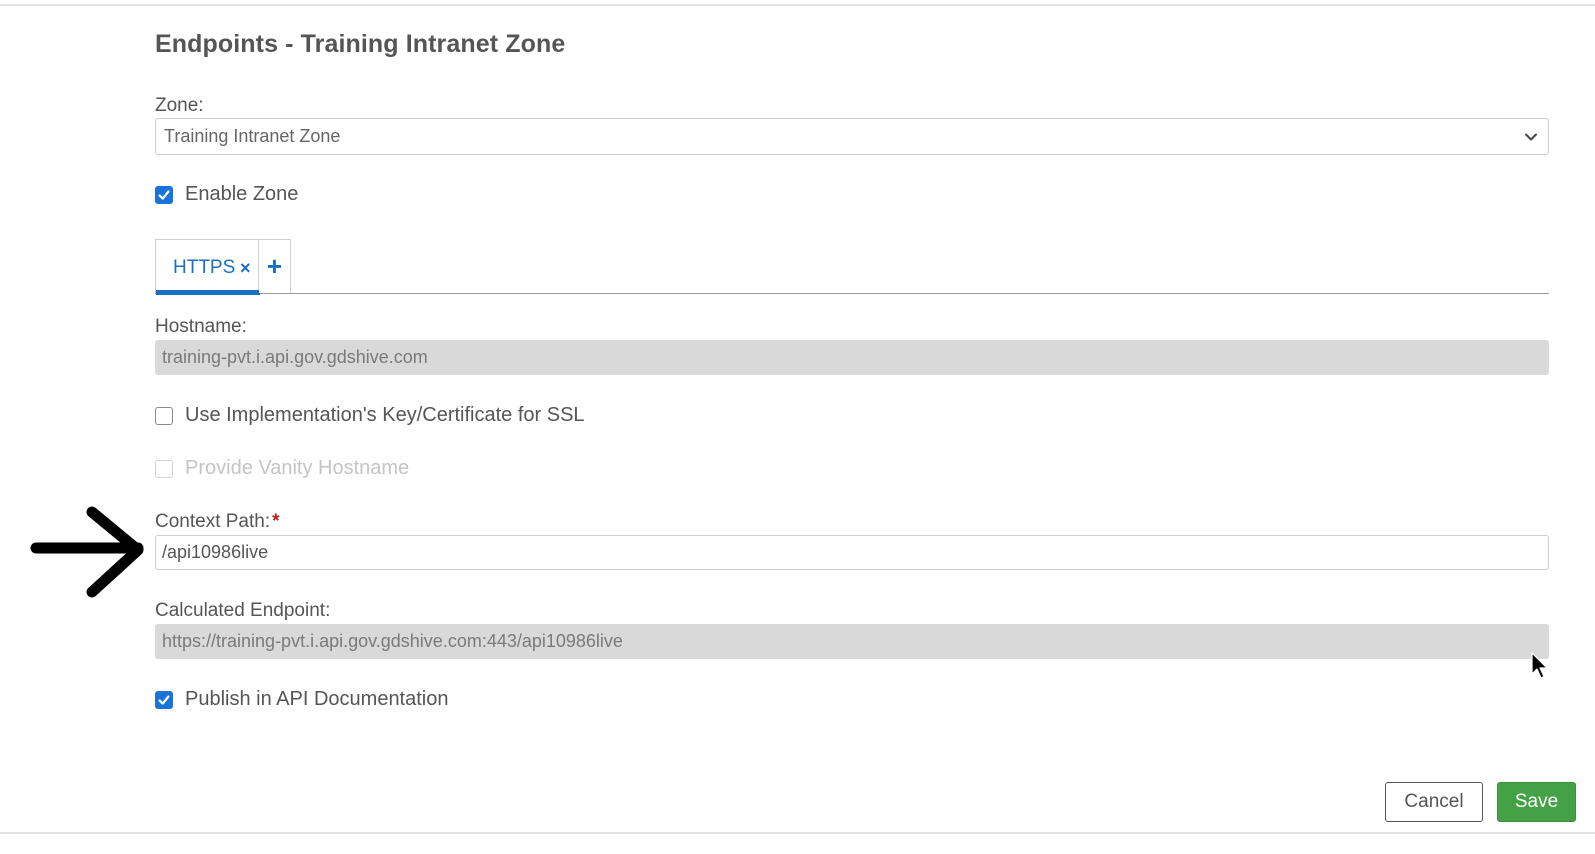 Image resolution: width=1595 pixels, height=854 pixels. I want to click on vanity-hostname-label: Provide Vanity Hostname, so click(297, 468).